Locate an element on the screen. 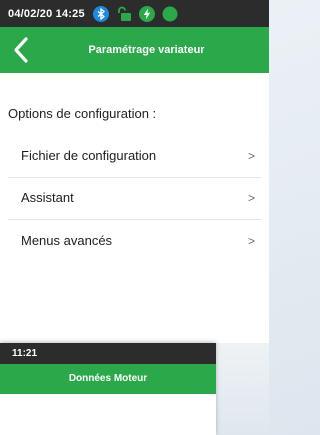  background-status-bar: 11:21 is located at coordinates (108, 353).